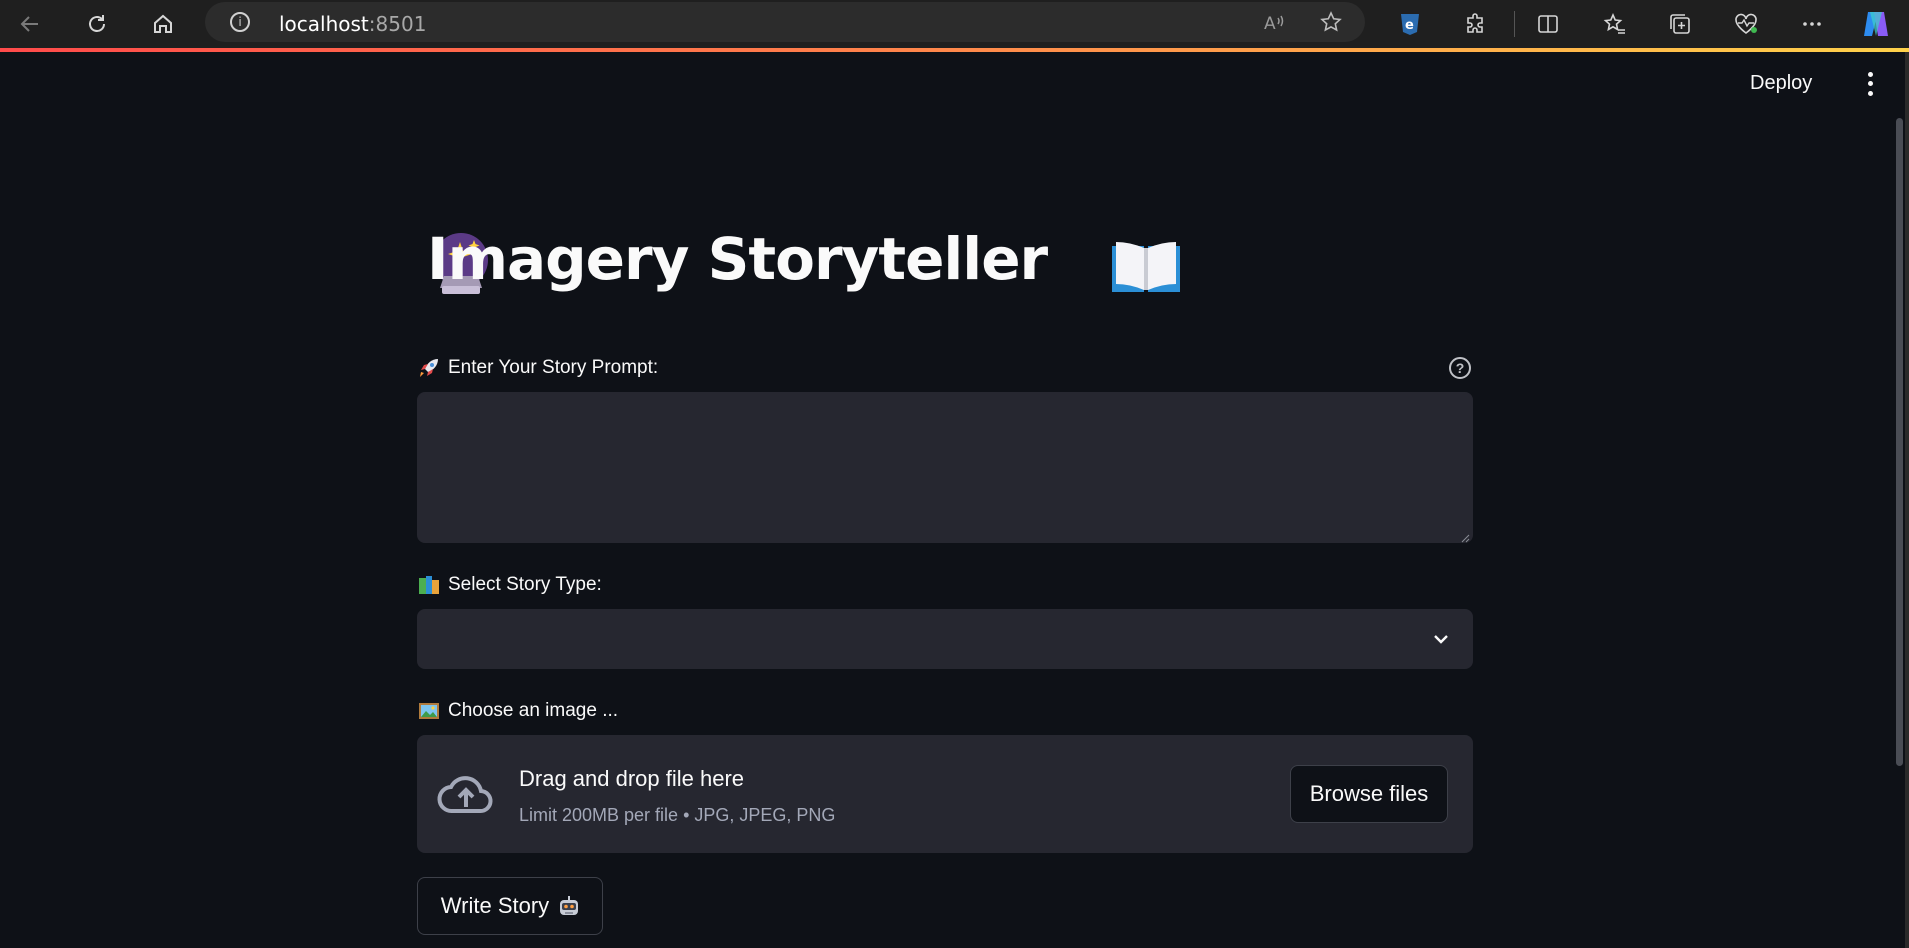 This screenshot has width=1909, height=948. I want to click on books-icon, so click(429, 585).